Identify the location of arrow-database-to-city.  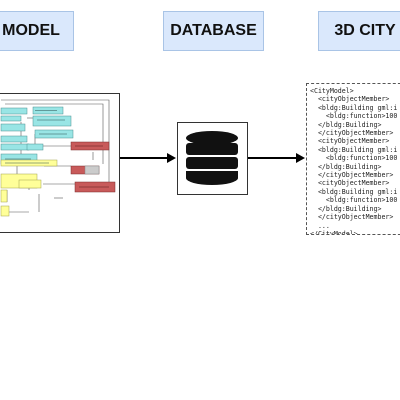
(276, 158).